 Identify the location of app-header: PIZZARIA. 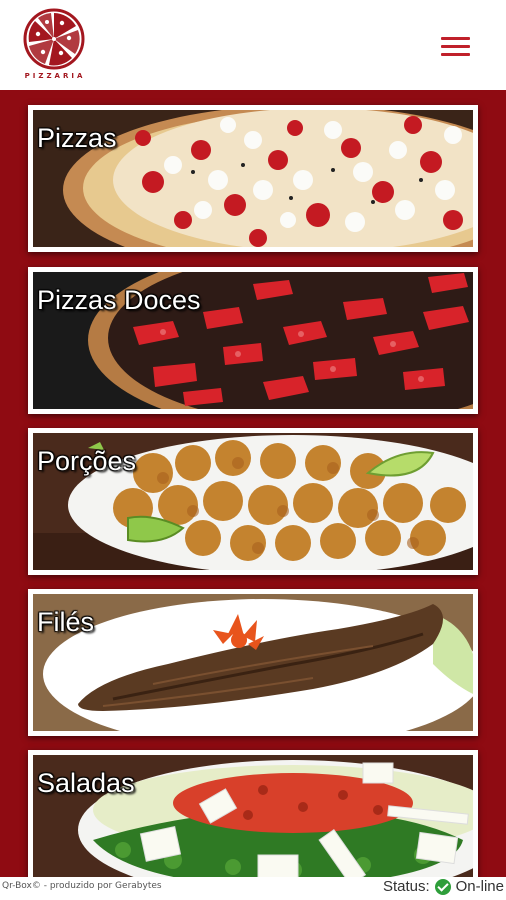
(253, 45).